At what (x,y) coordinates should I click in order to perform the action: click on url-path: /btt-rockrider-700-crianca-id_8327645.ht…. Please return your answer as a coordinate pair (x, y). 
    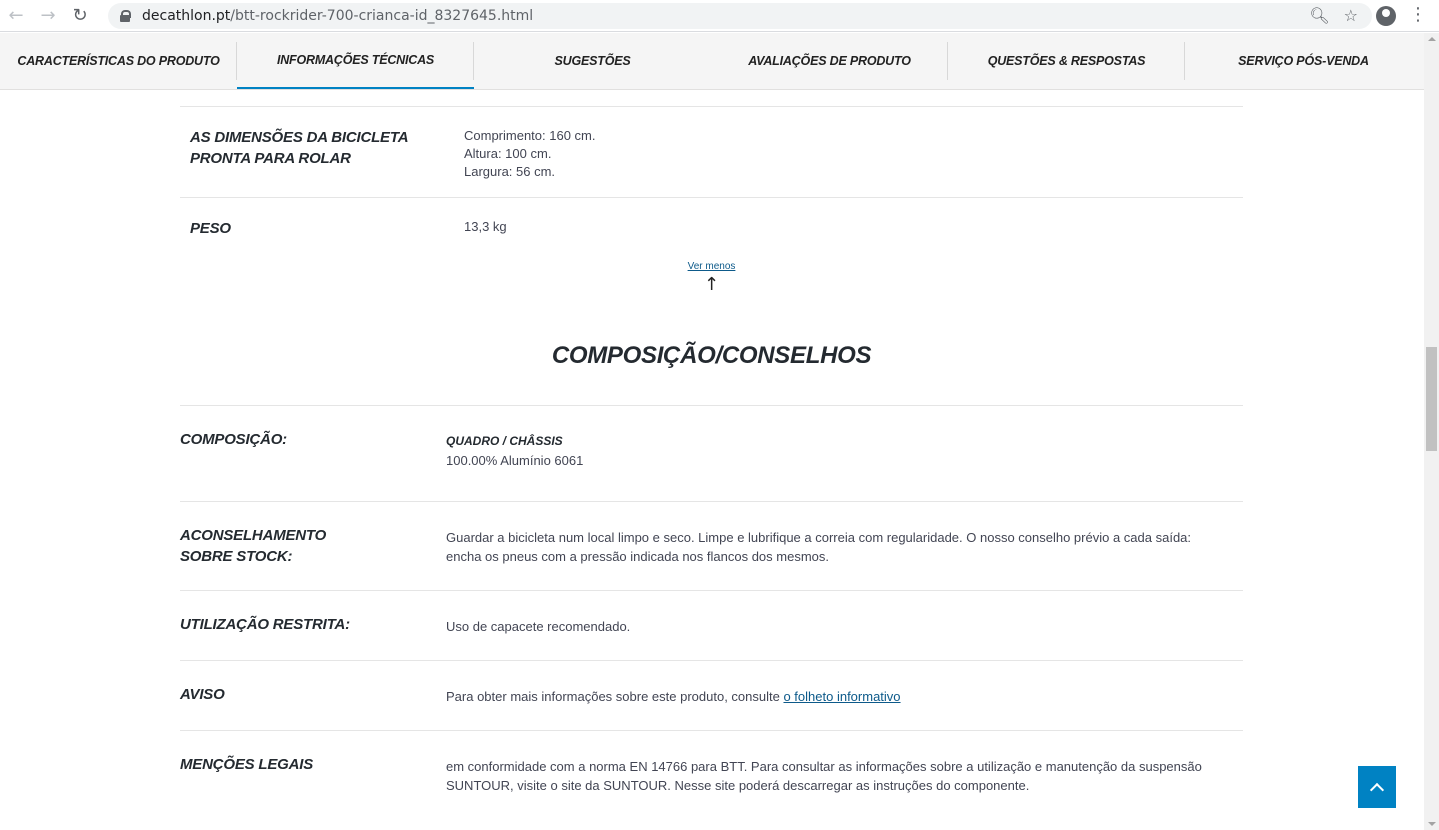
    Looking at the image, I should click on (382, 16).